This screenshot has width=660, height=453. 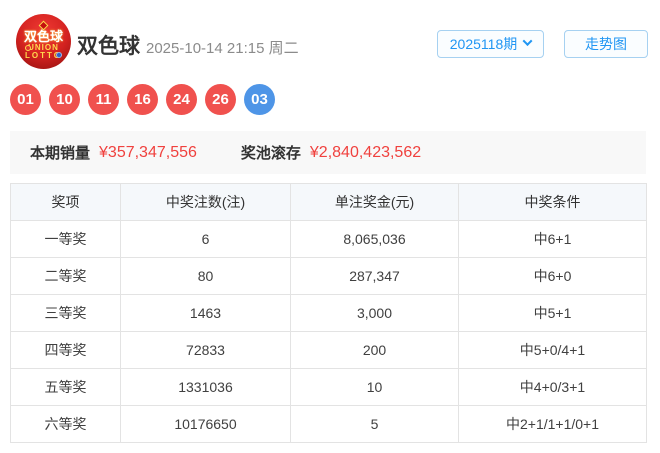 What do you see at coordinates (483, 44) in the screenshot?
I see `period-label: 2025118期` at bounding box center [483, 44].